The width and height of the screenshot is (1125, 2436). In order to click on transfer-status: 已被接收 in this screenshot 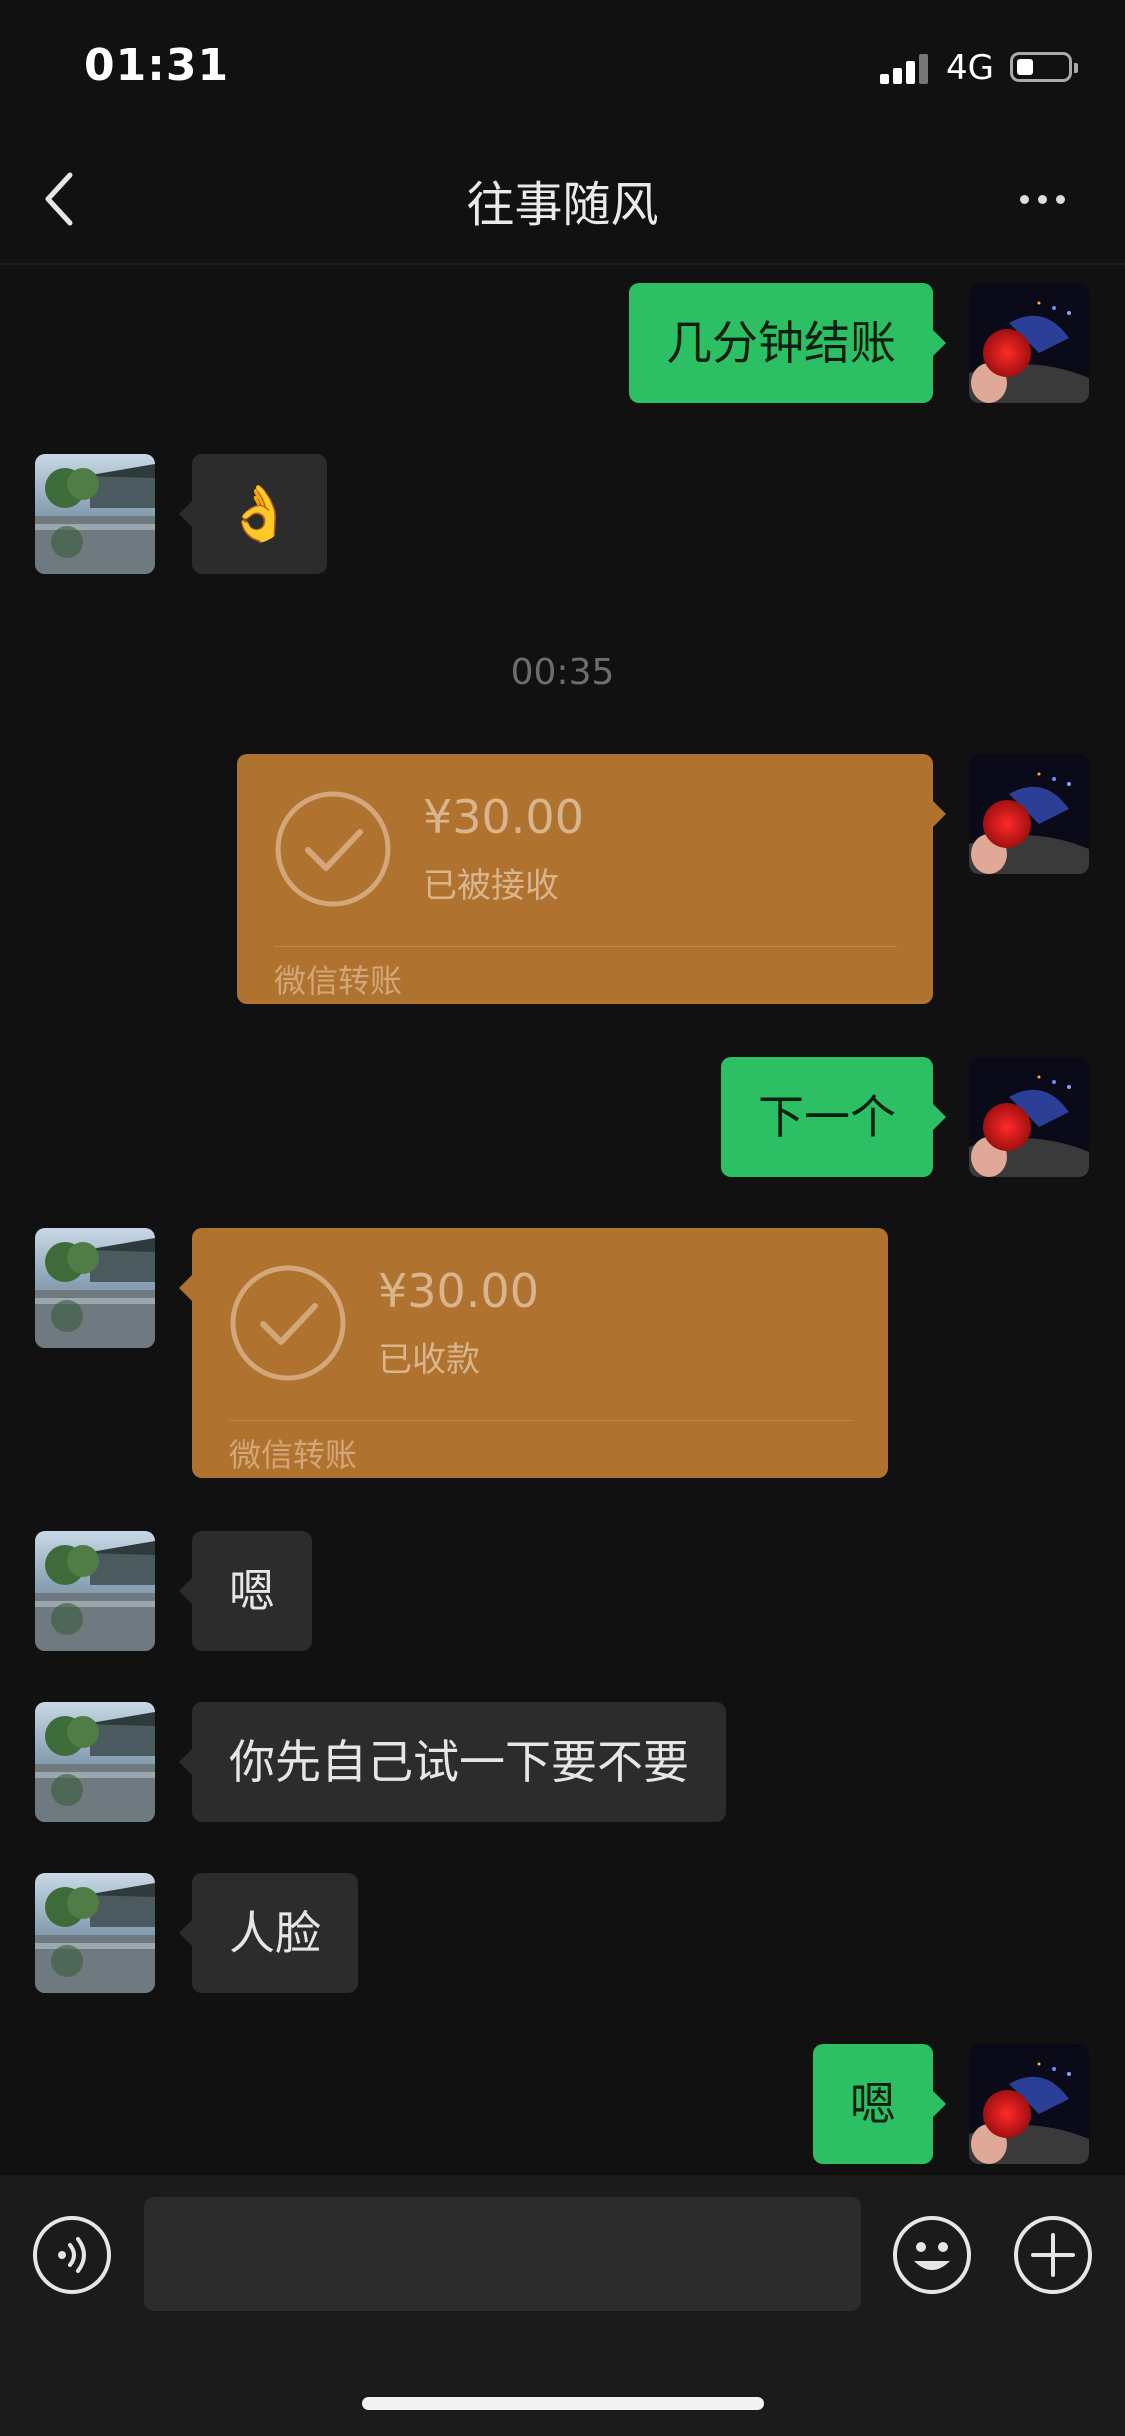, I will do `click(491, 886)`.